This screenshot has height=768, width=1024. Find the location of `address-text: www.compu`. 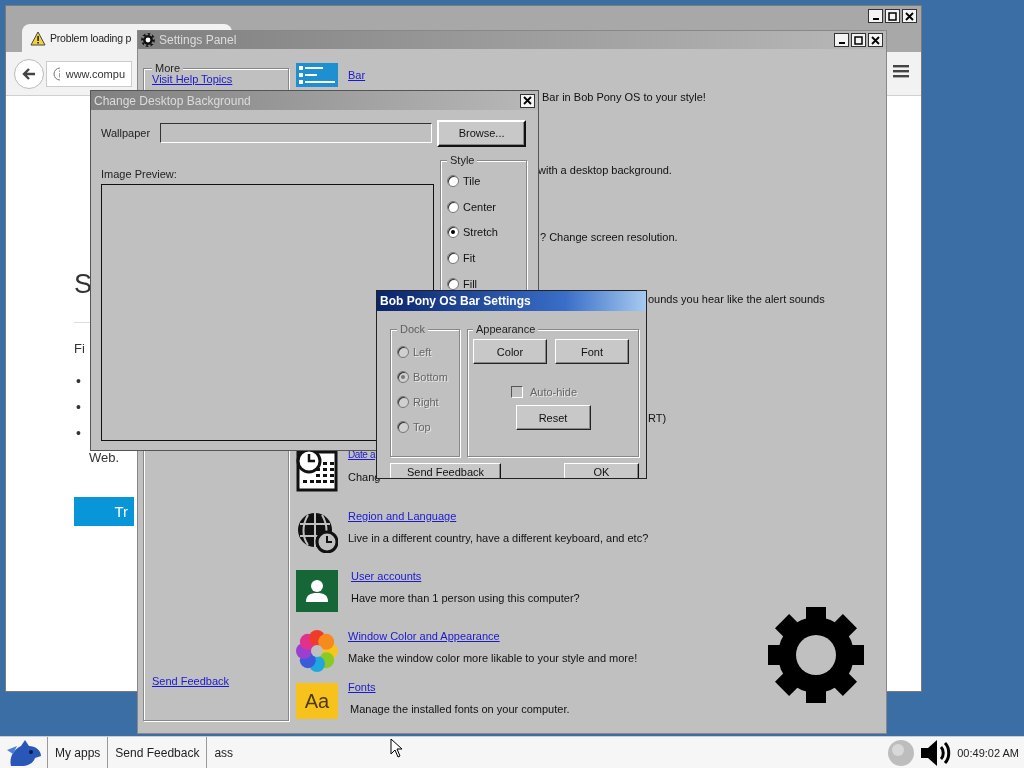

address-text: www.compu is located at coordinates (95, 73).